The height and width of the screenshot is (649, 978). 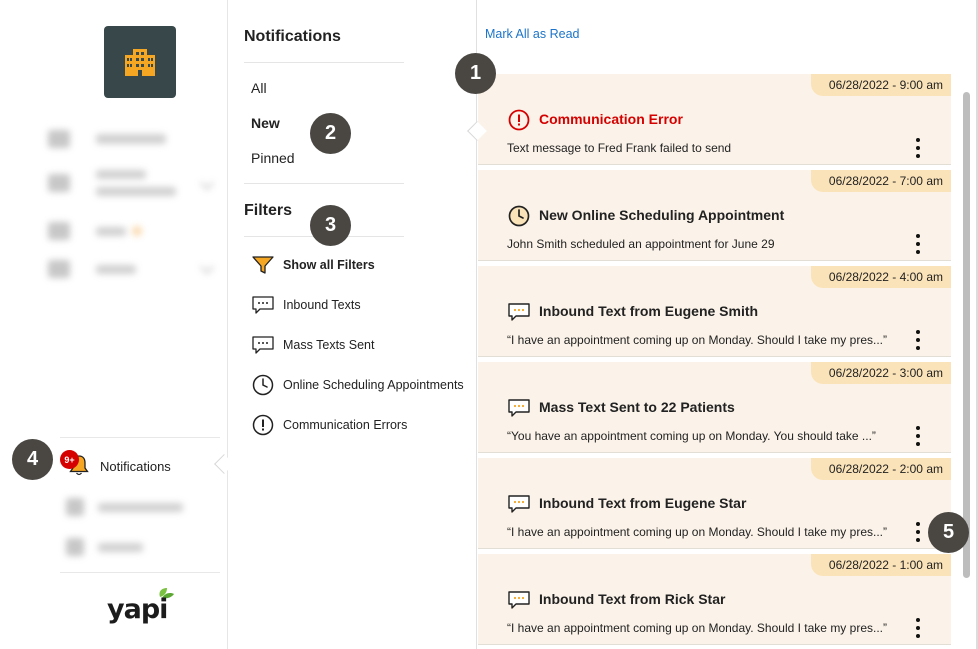 What do you see at coordinates (69, 459) in the screenshot?
I see `notification-count-badge: 9+` at bounding box center [69, 459].